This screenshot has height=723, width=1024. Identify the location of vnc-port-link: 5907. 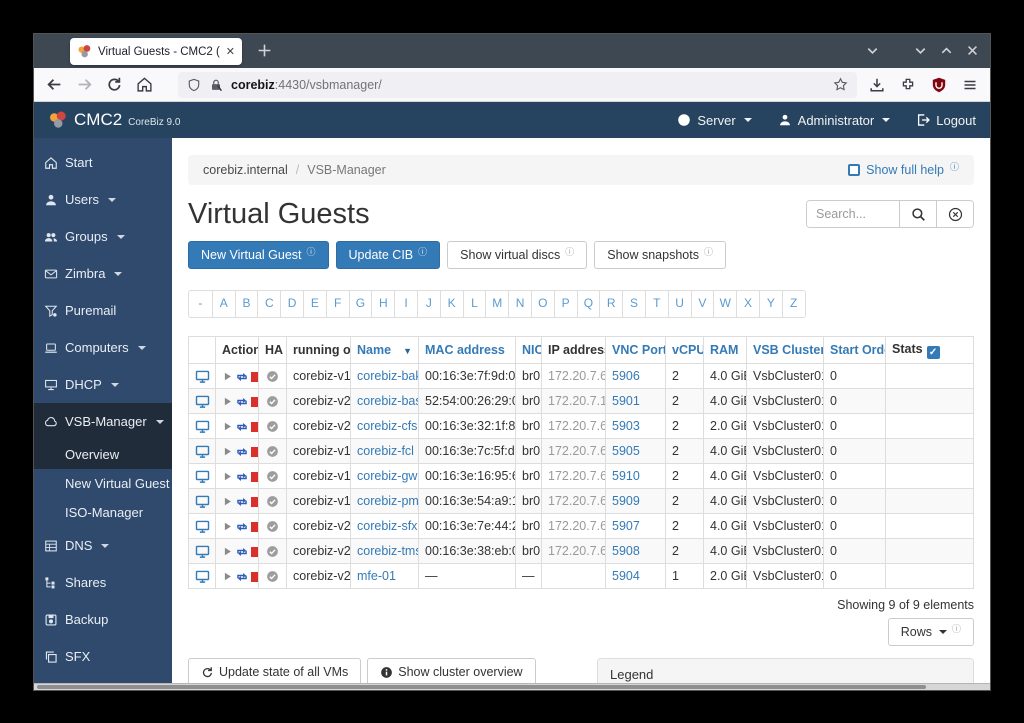
(626, 526).